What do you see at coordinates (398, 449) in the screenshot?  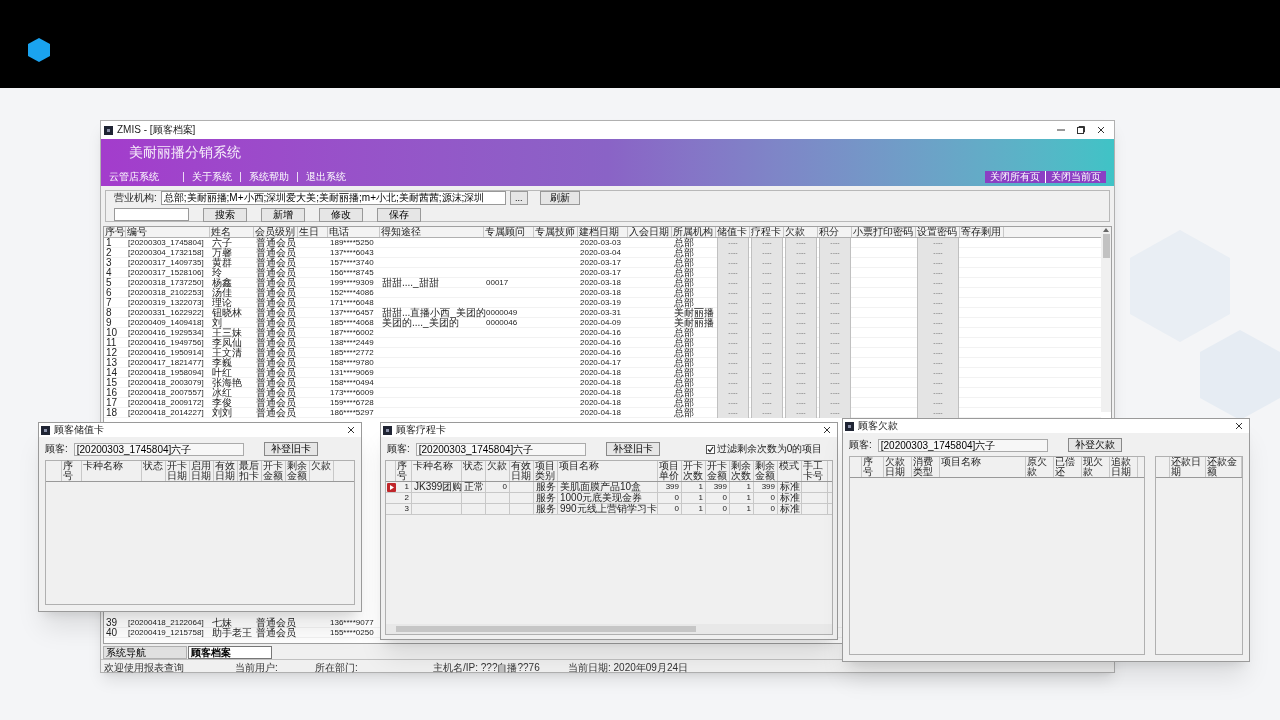 I see `field-label: 顾客:` at bounding box center [398, 449].